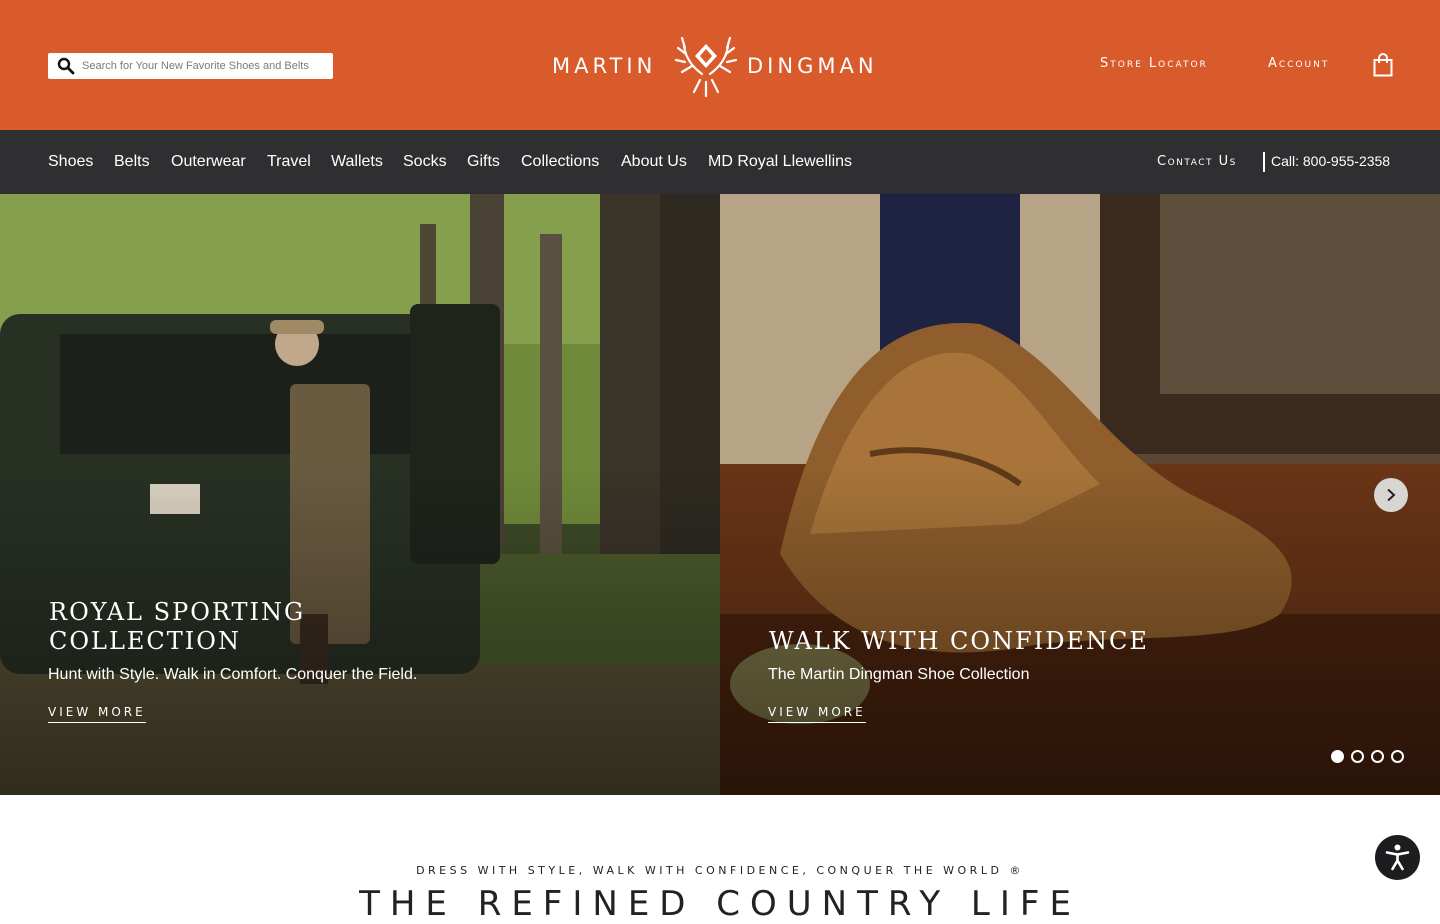  Describe the element at coordinates (959, 641) in the screenshot. I see `slide-title-walk-with-confidence: WALK WITH CONFIDENCE` at that location.